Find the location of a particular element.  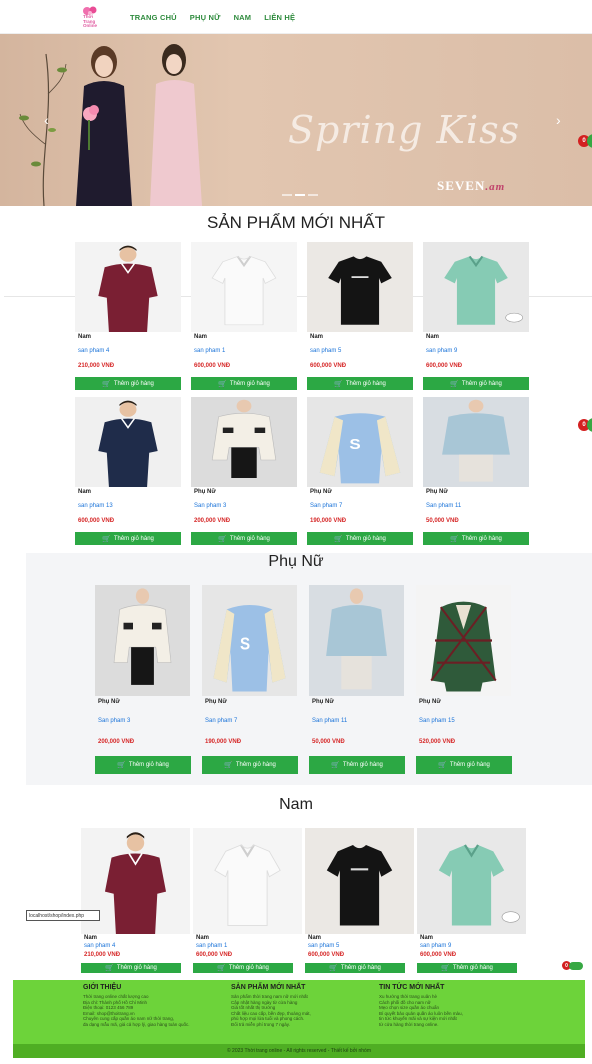

product-card: Nam san pham 13 600,000 VNĐ 🛒 Thêm giỏ hàng is located at coordinates (128, 472).